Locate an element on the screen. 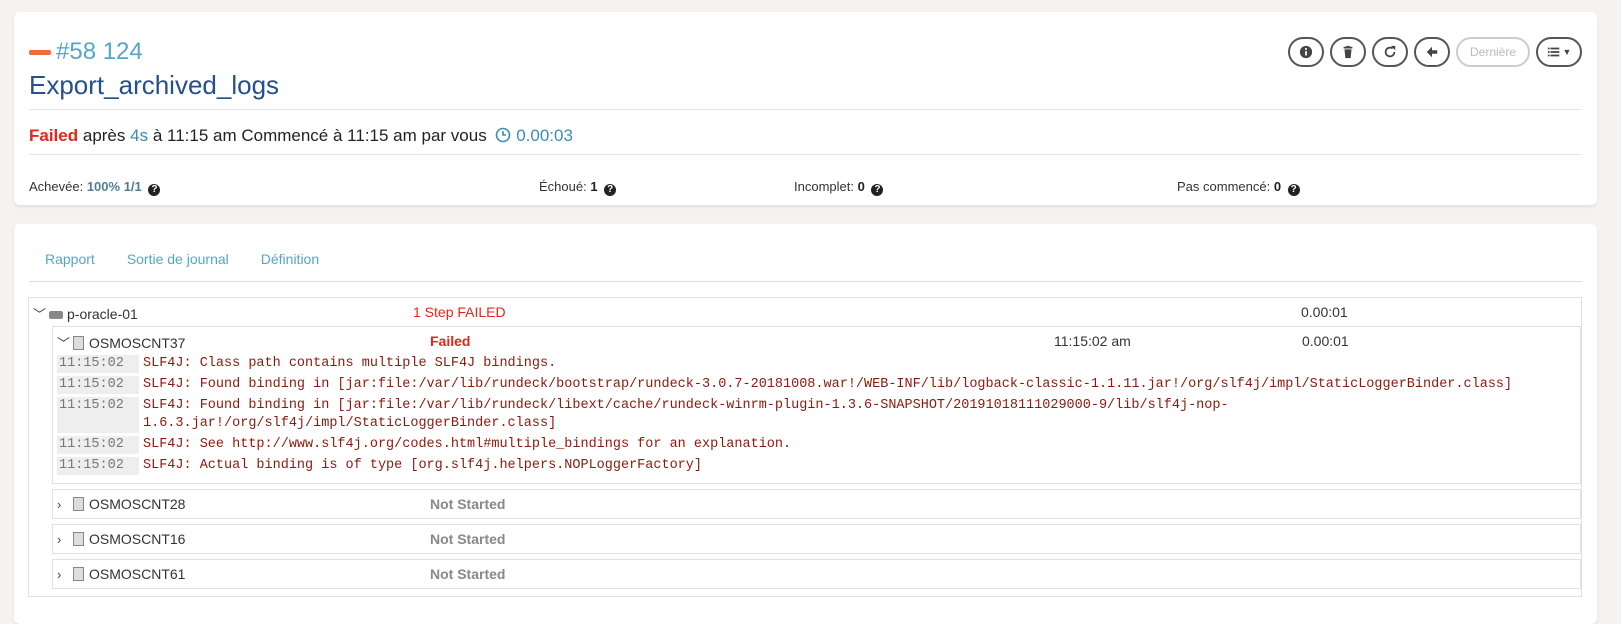 This screenshot has height=624, width=1621. step-name: OSMOSCNT61 is located at coordinates (137, 574).